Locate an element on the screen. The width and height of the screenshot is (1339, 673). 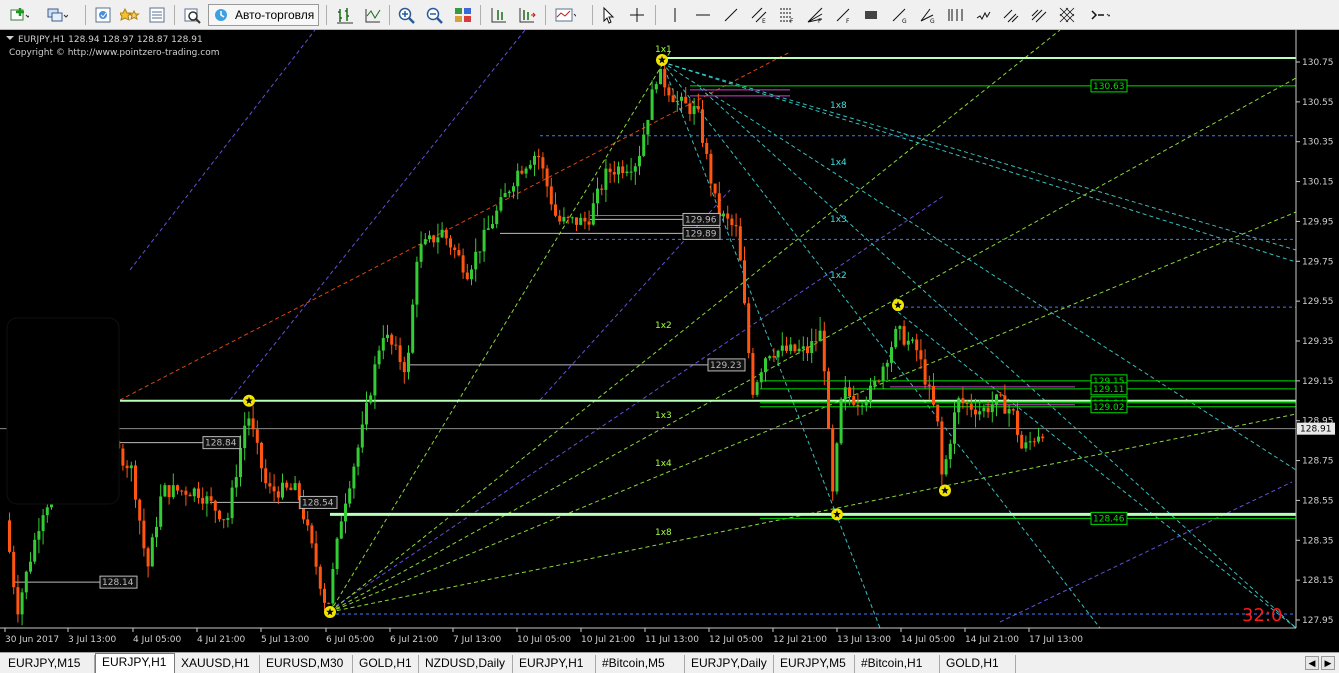
fibonacci-fan-icon: F is located at coordinates (815, 15).